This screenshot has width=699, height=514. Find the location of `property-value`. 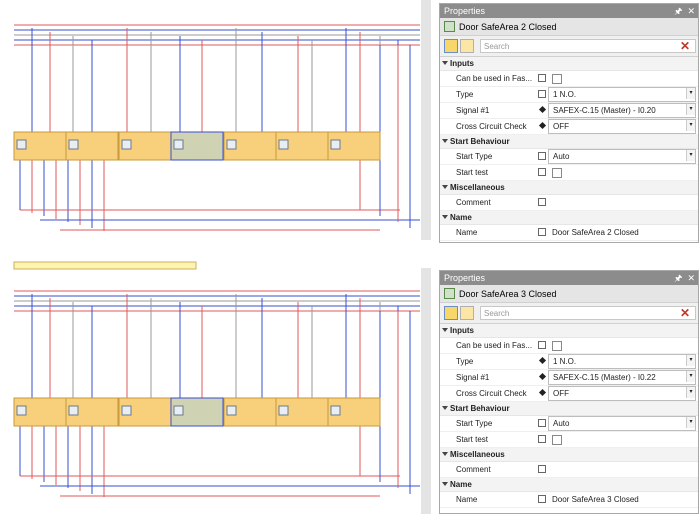

property-value is located at coordinates (622, 172).